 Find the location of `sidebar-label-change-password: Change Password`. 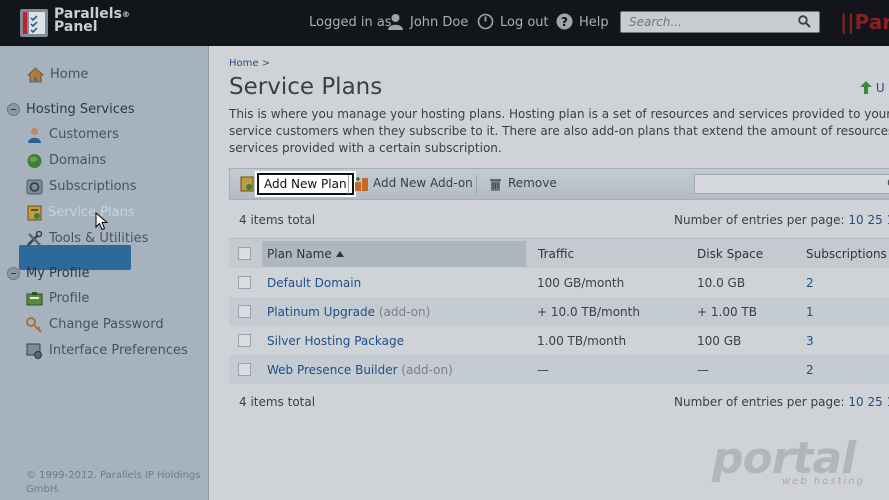

sidebar-label-change-password: Change Password is located at coordinates (106, 324).